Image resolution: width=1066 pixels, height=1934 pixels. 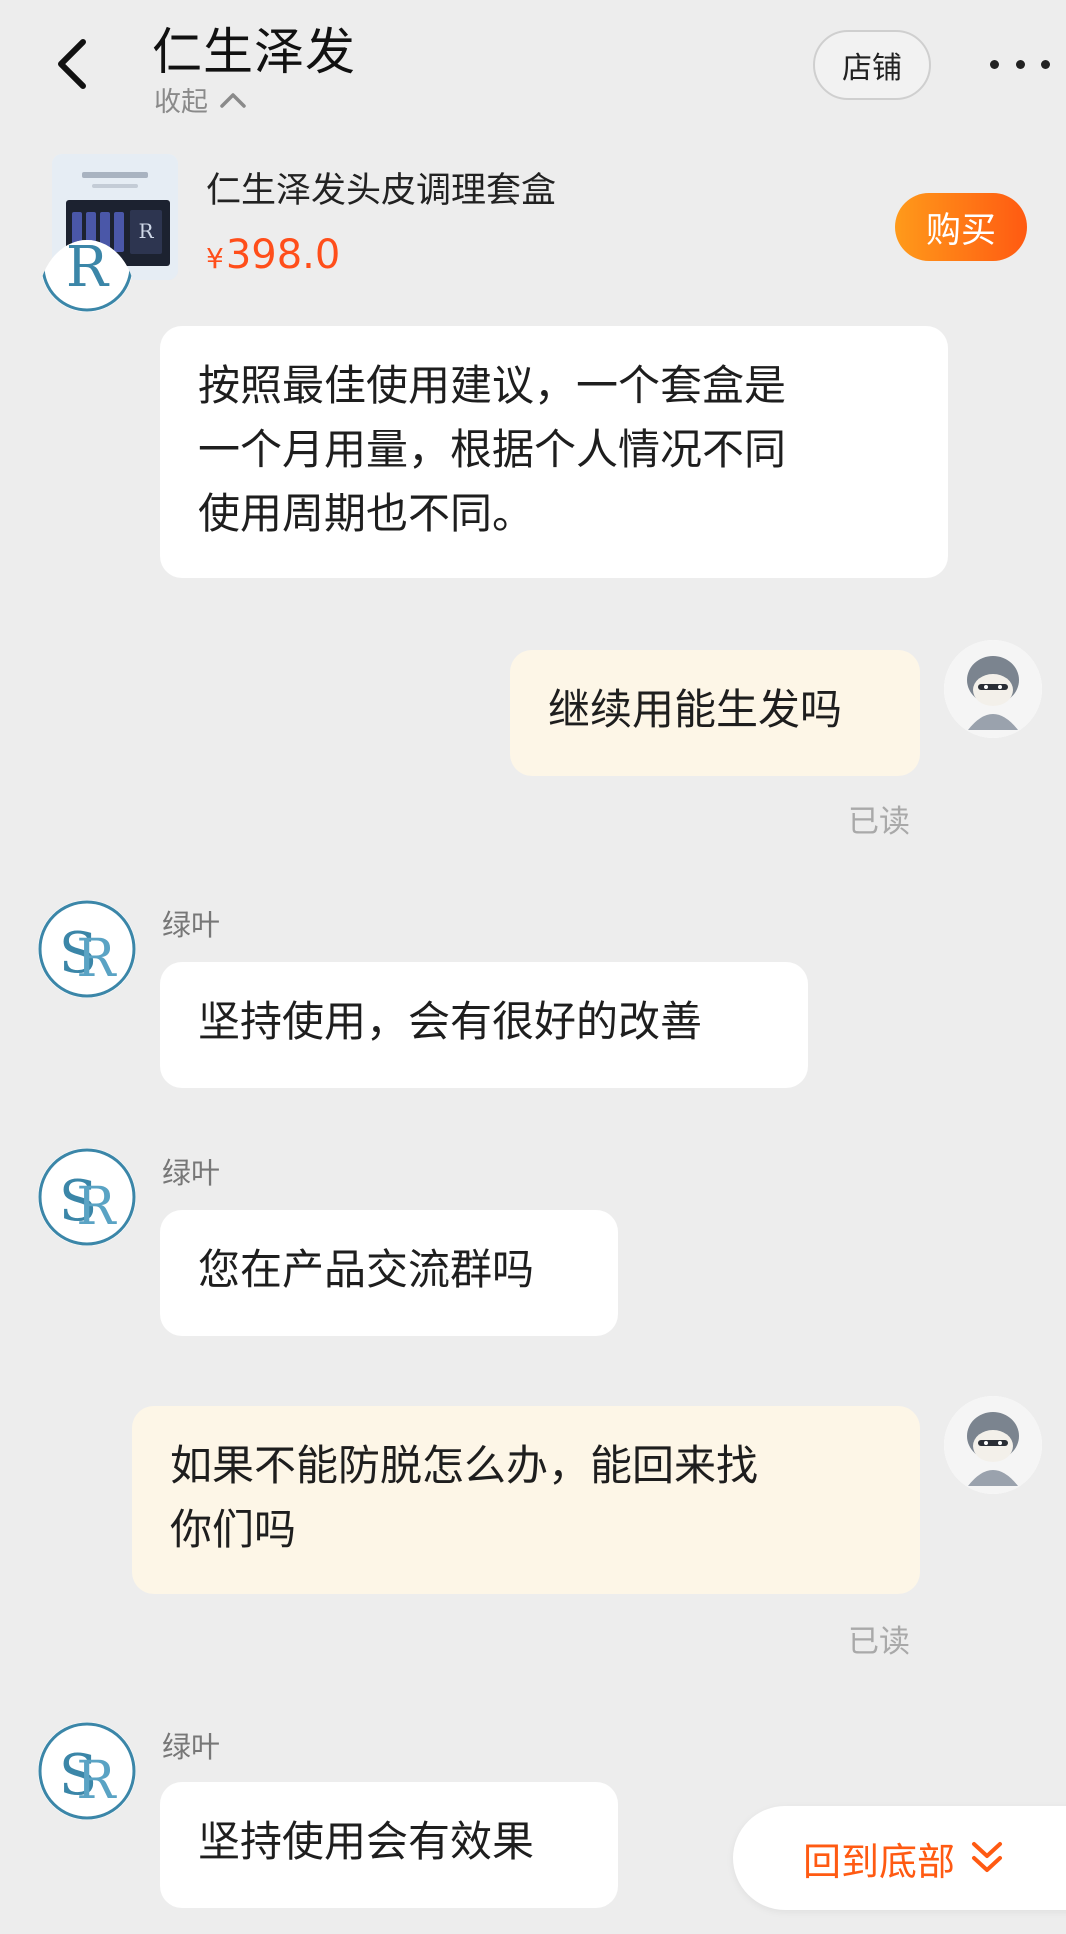 I want to click on message-line: 一个月用量，根据个人情况不同, so click(x=492, y=449).